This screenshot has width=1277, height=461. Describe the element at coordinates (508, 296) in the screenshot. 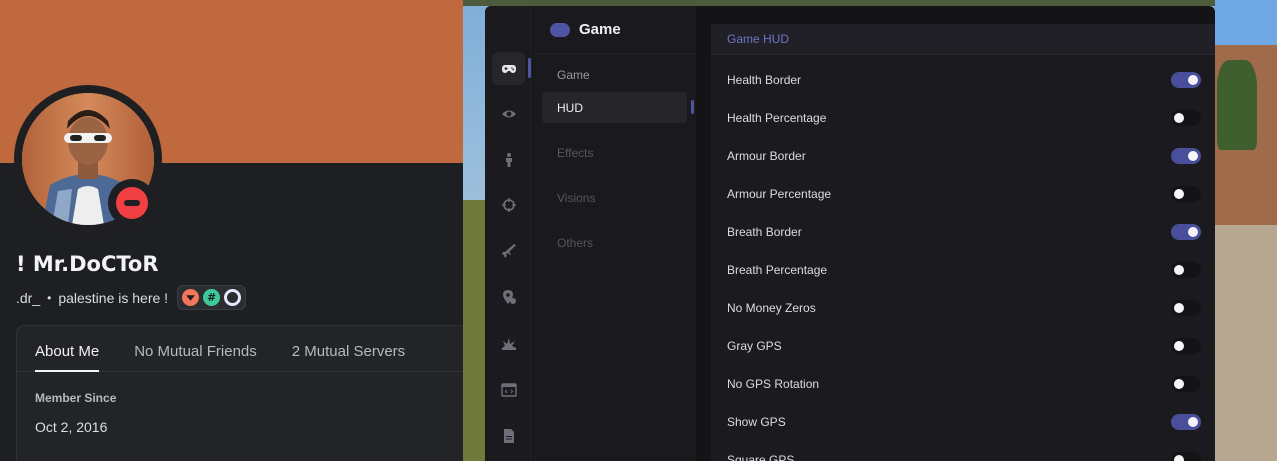

I see `location-settings-icon` at that location.